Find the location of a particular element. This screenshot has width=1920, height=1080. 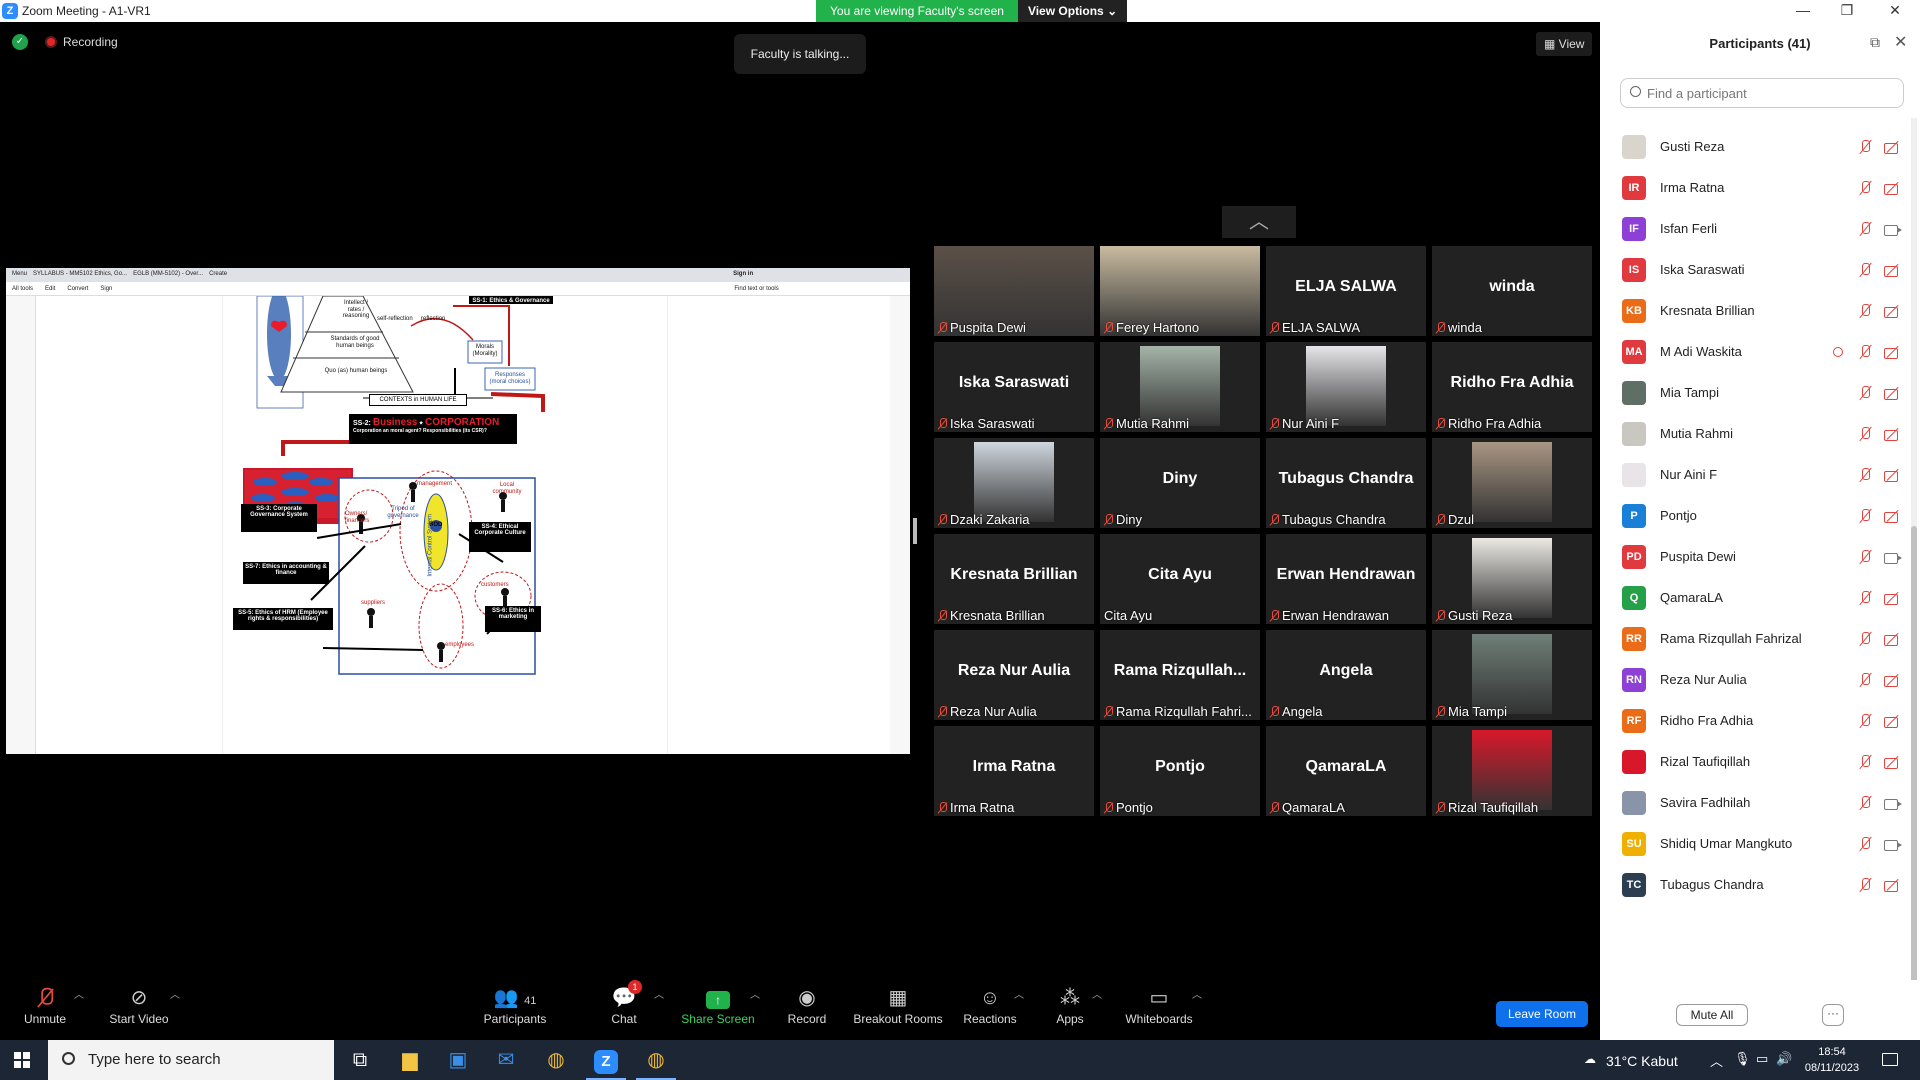

unmute-button: Unmute is located at coordinates (45, 1005).